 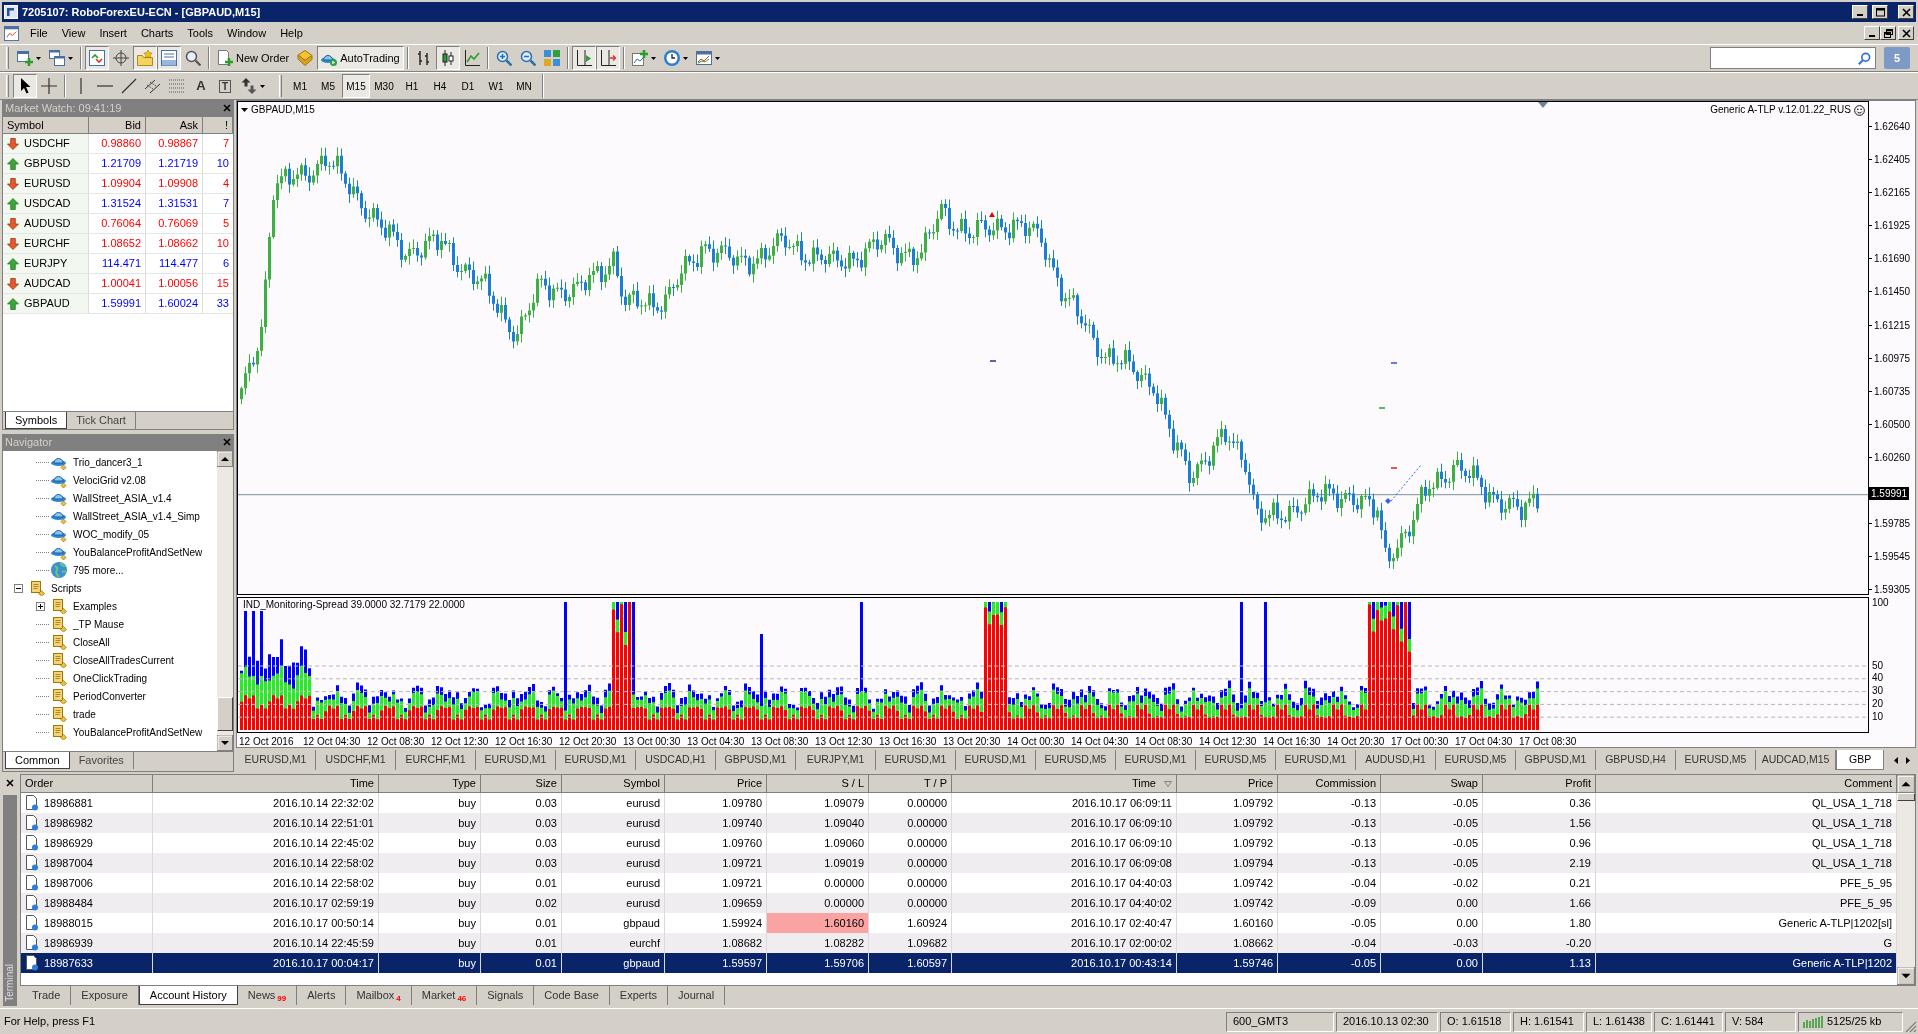 What do you see at coordinates (1860, 760) in the screenshot?
I see `chart-tab: GBP` at bounding box center [1860, 760].